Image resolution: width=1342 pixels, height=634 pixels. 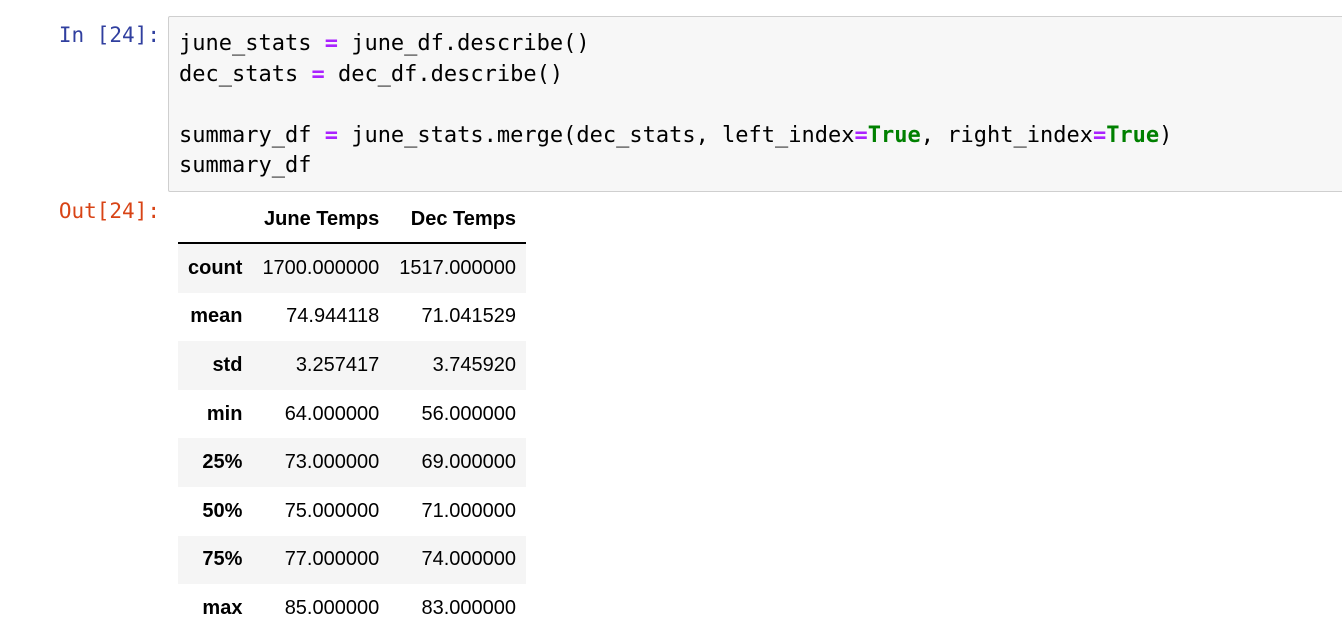 I want to click on cell-june-temps: 3.257417, so click(x=337, y=364).